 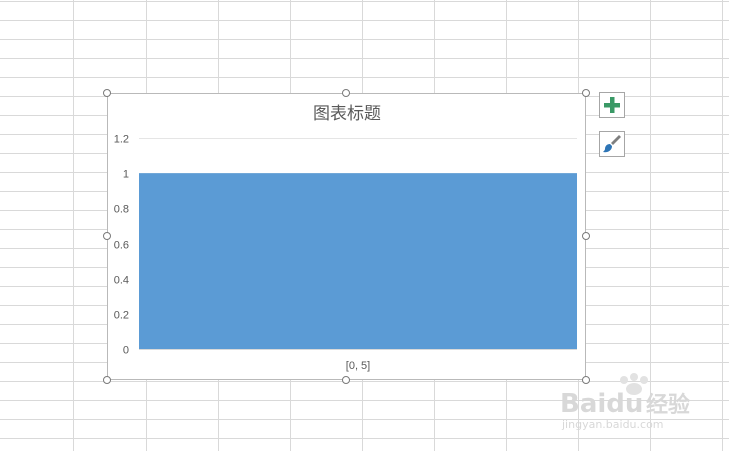 I want to click on y-tick-label: 1.2, so click(x=121, y=140).